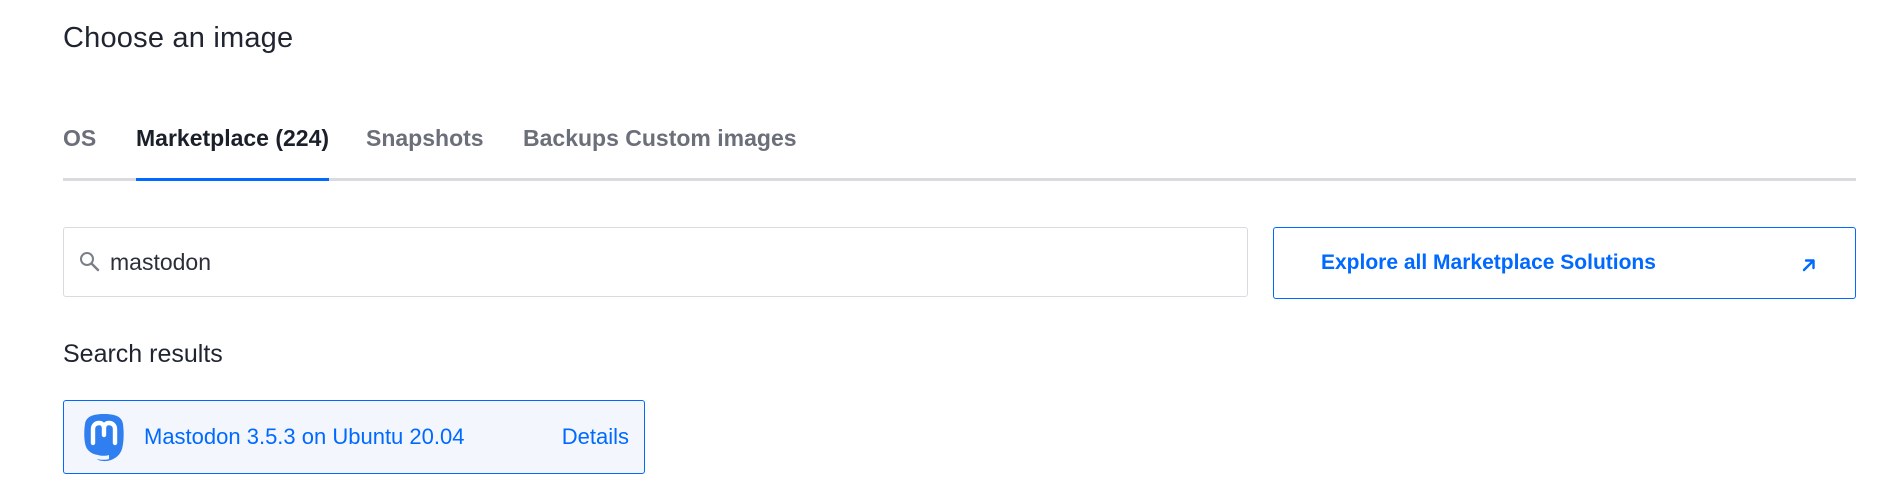 This screenshot has height=499, width=1900. I want to click on result-card-mastodon: Mastodon 3.5.3 on Ubuntu 20.04 Details, so click(354, 437).